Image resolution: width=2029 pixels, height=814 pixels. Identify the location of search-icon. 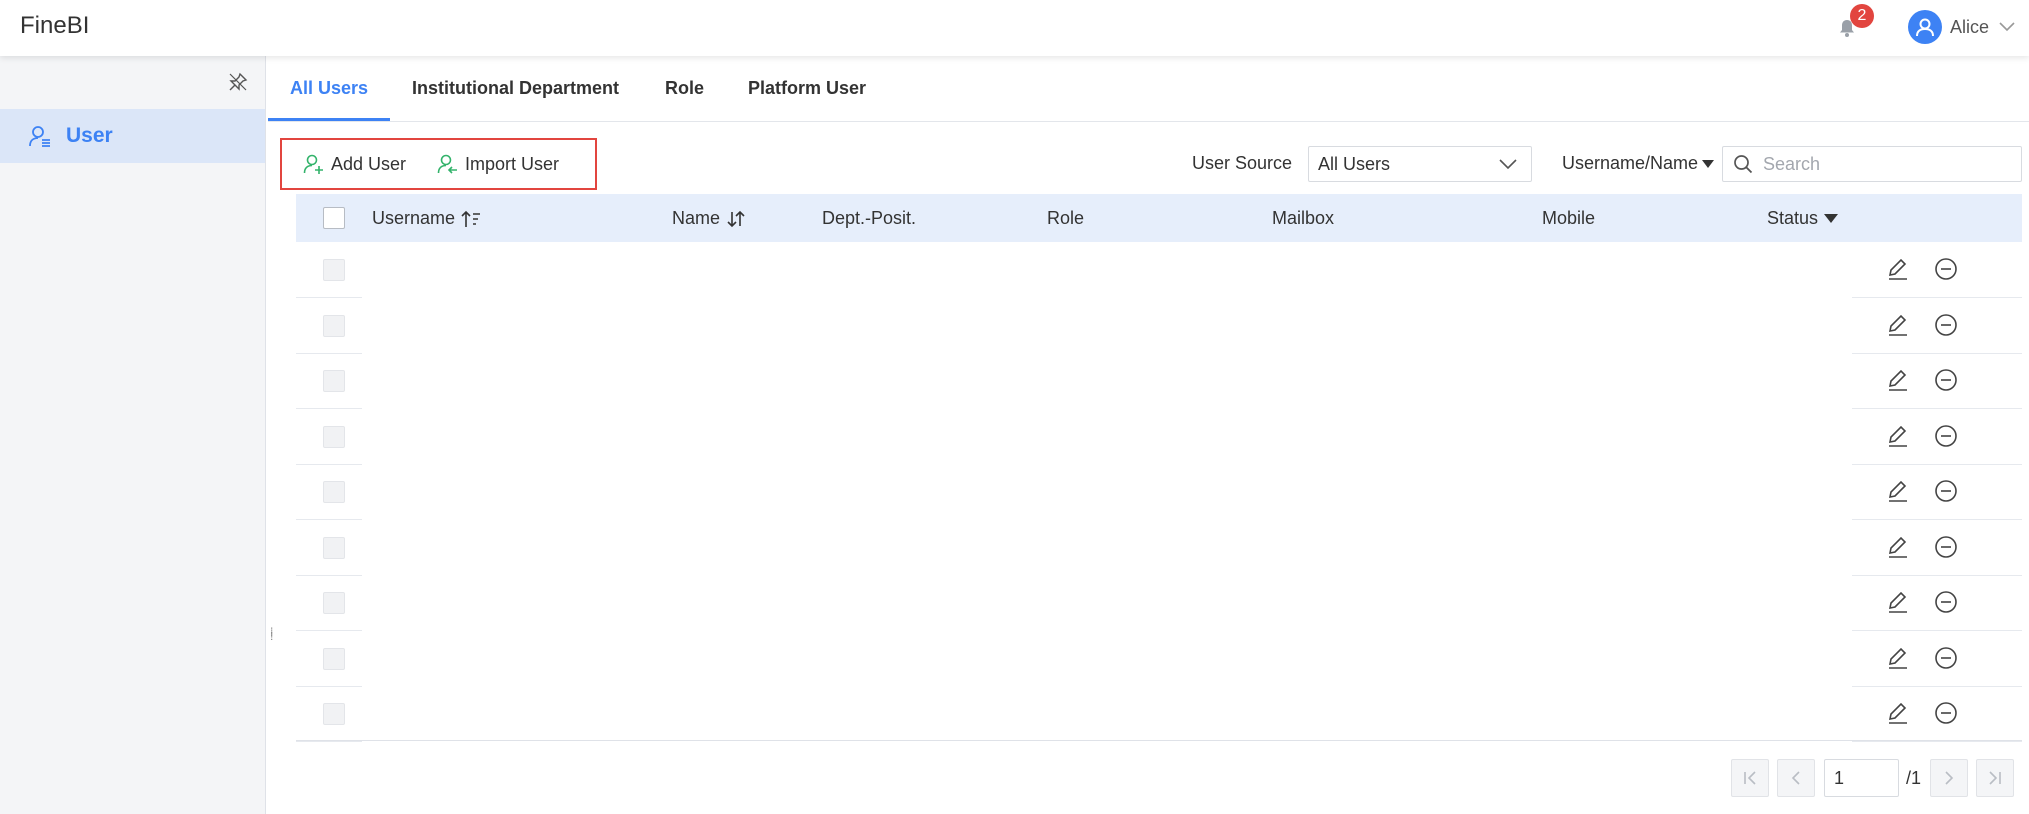
(1743, 164).